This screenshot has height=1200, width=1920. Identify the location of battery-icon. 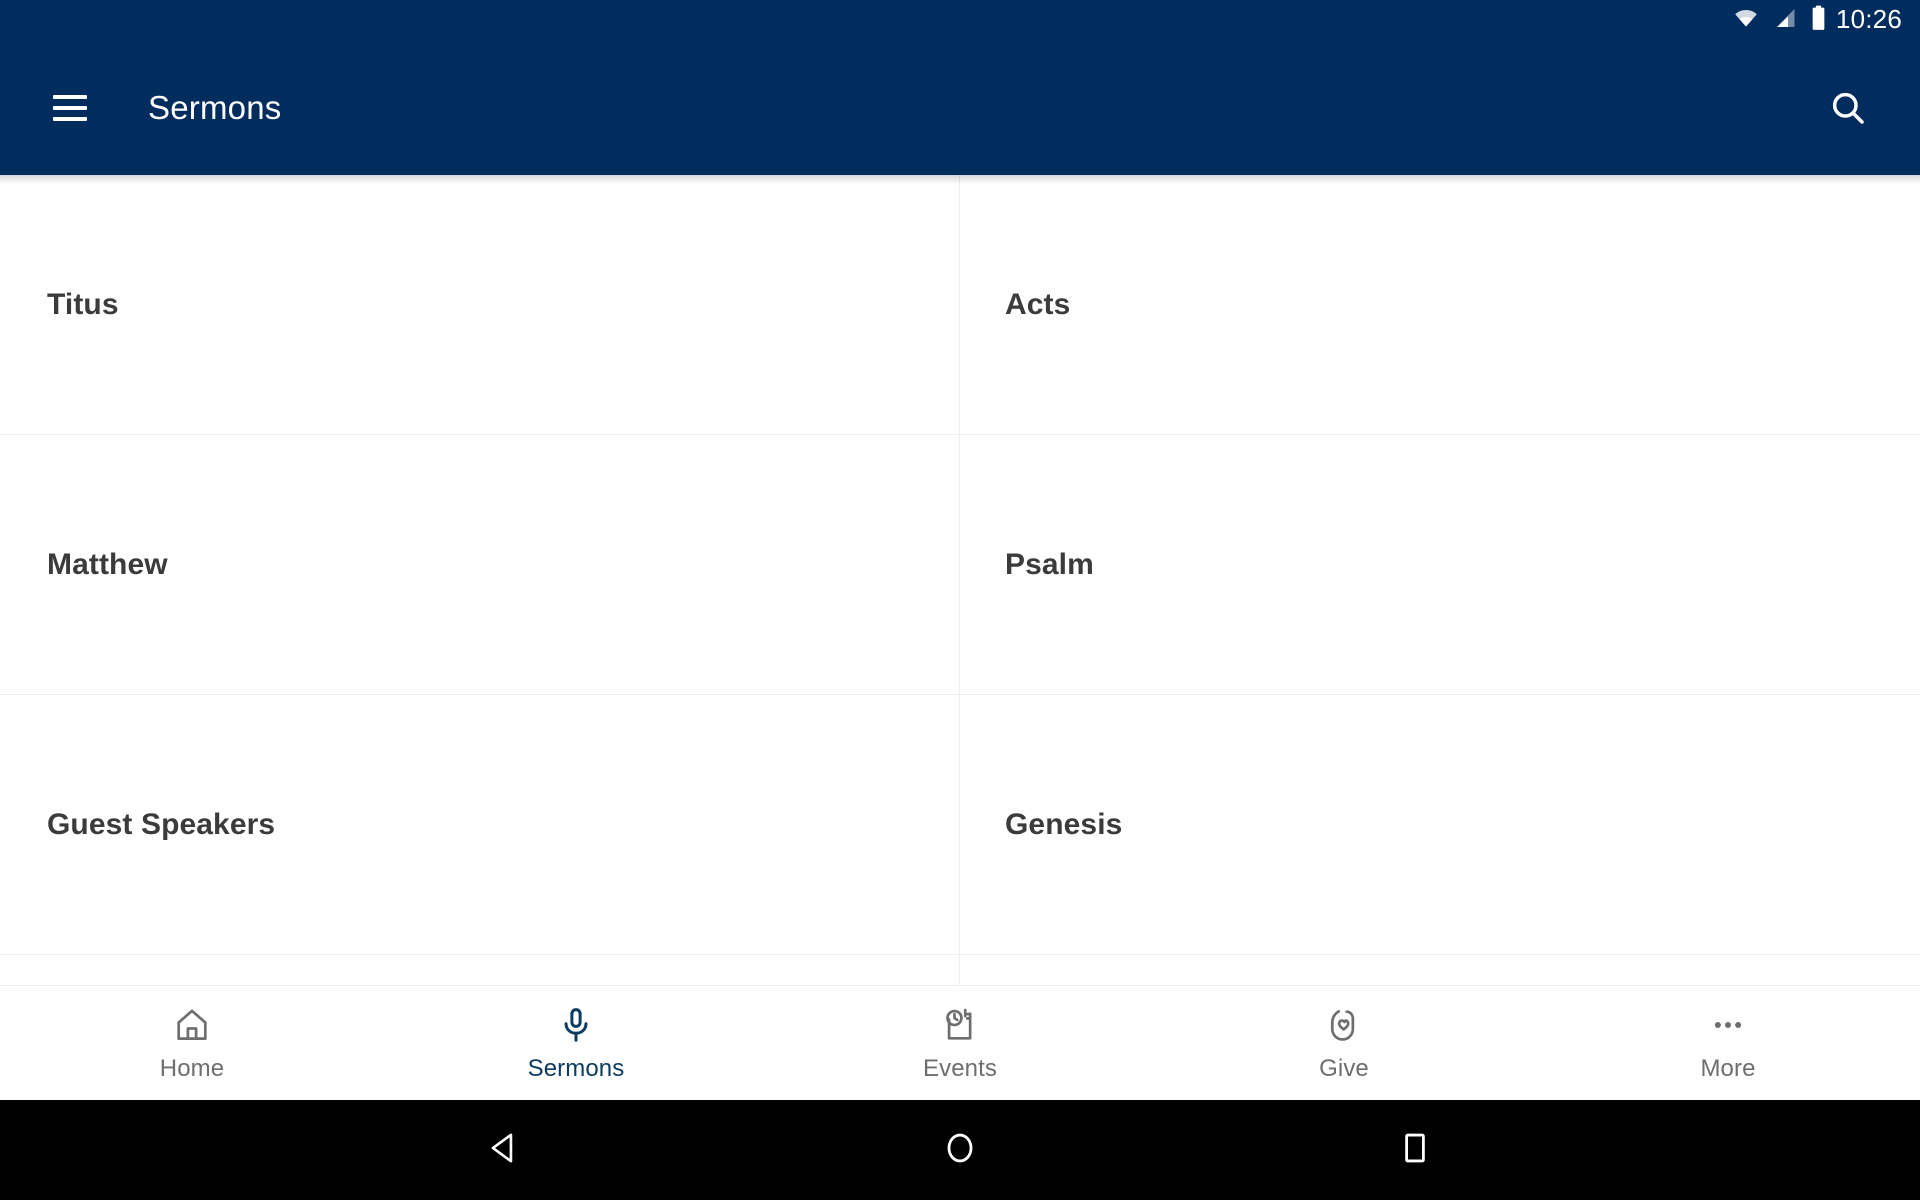
(1818, 20).